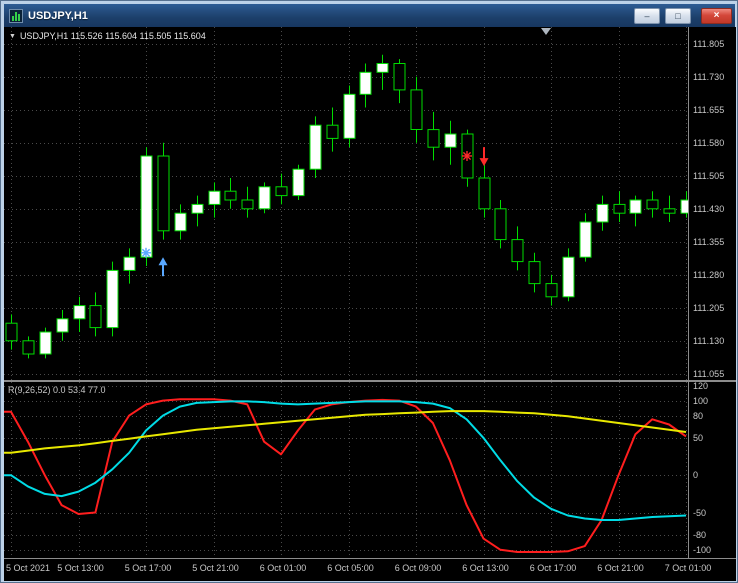 The width and height of the screenshot is (738, 583). Describe the element at coordinates (709, 175) in the screenshot. I see `price-tick-label: 111.505` at that location.